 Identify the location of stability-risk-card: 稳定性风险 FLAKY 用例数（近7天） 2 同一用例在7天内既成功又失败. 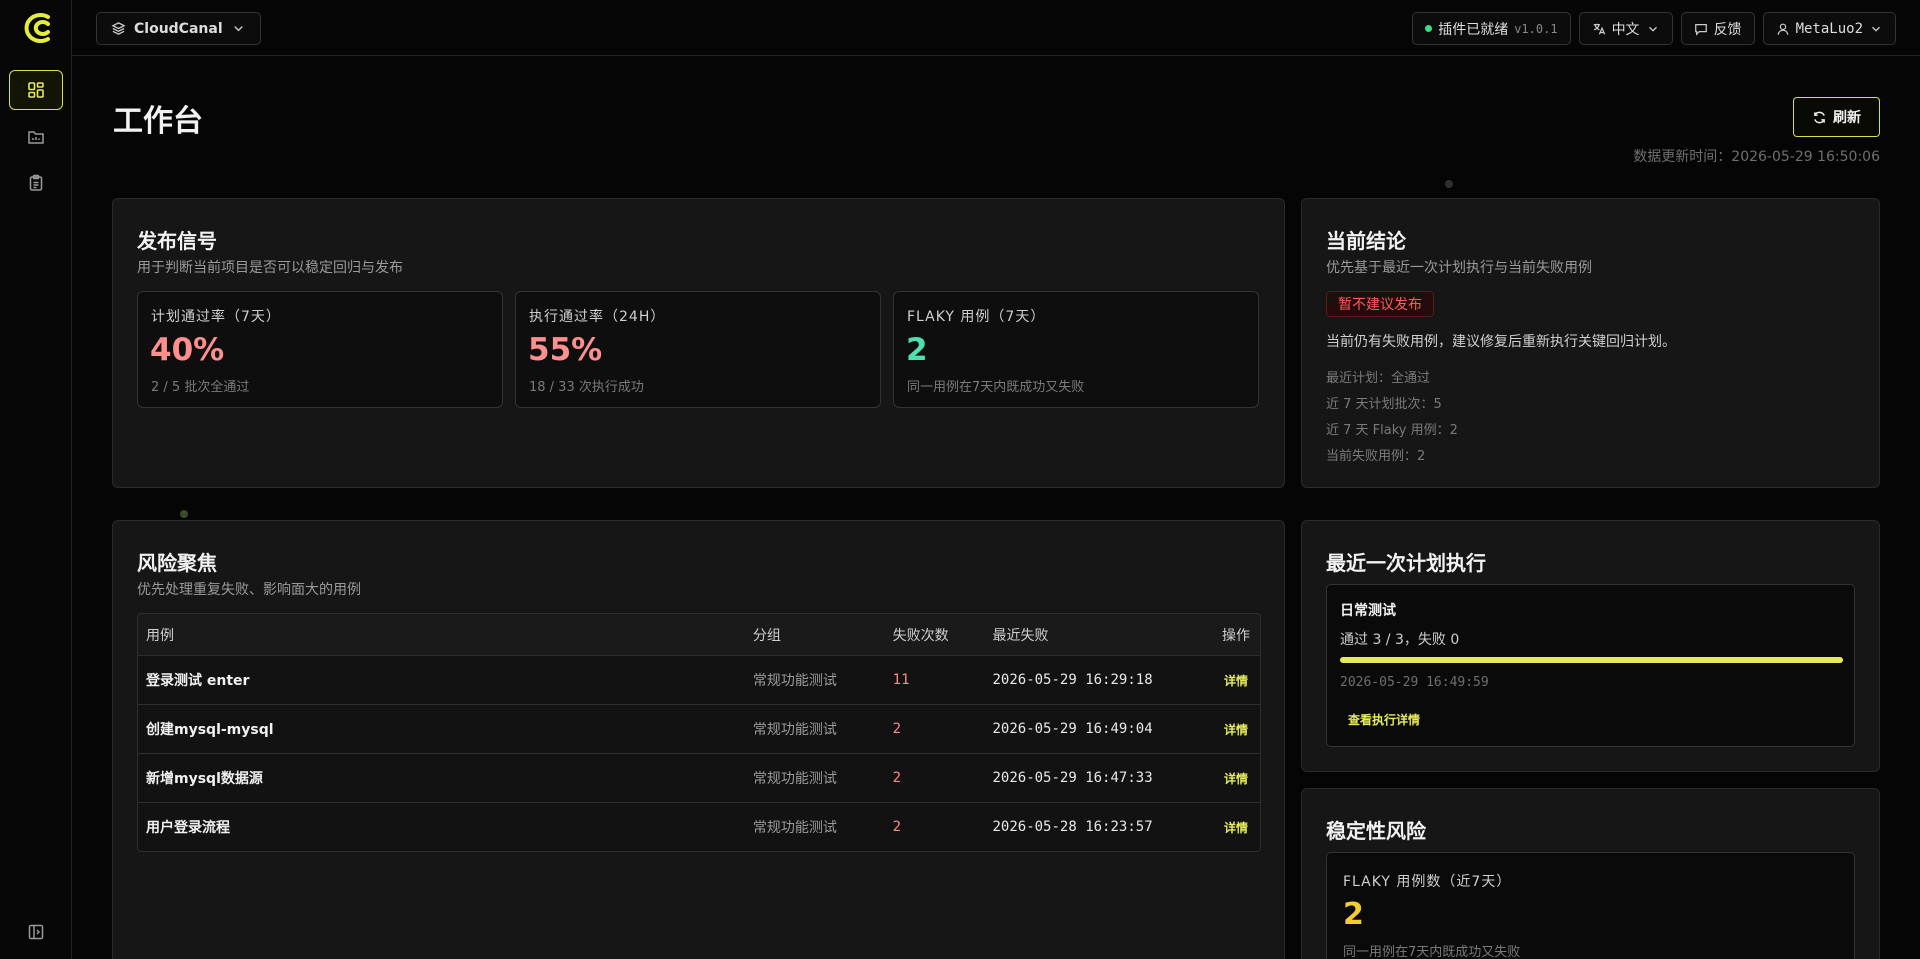
(1590, 873).